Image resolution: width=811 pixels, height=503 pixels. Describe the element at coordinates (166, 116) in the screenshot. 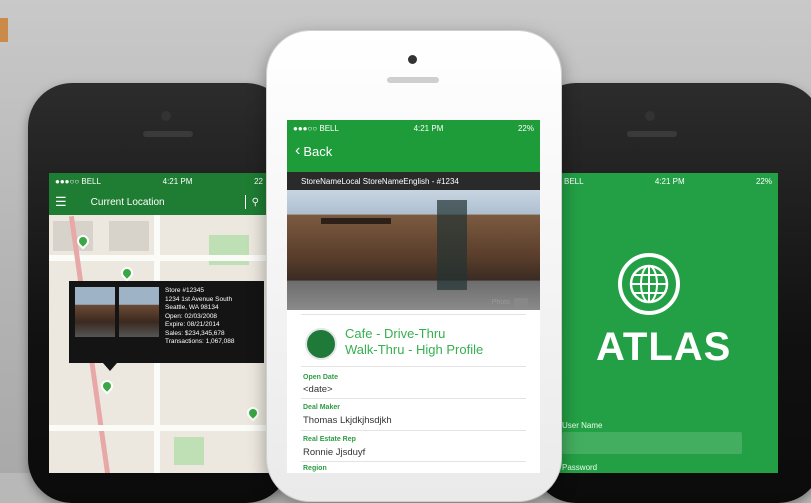

I see `left-phone-camera` at that location.